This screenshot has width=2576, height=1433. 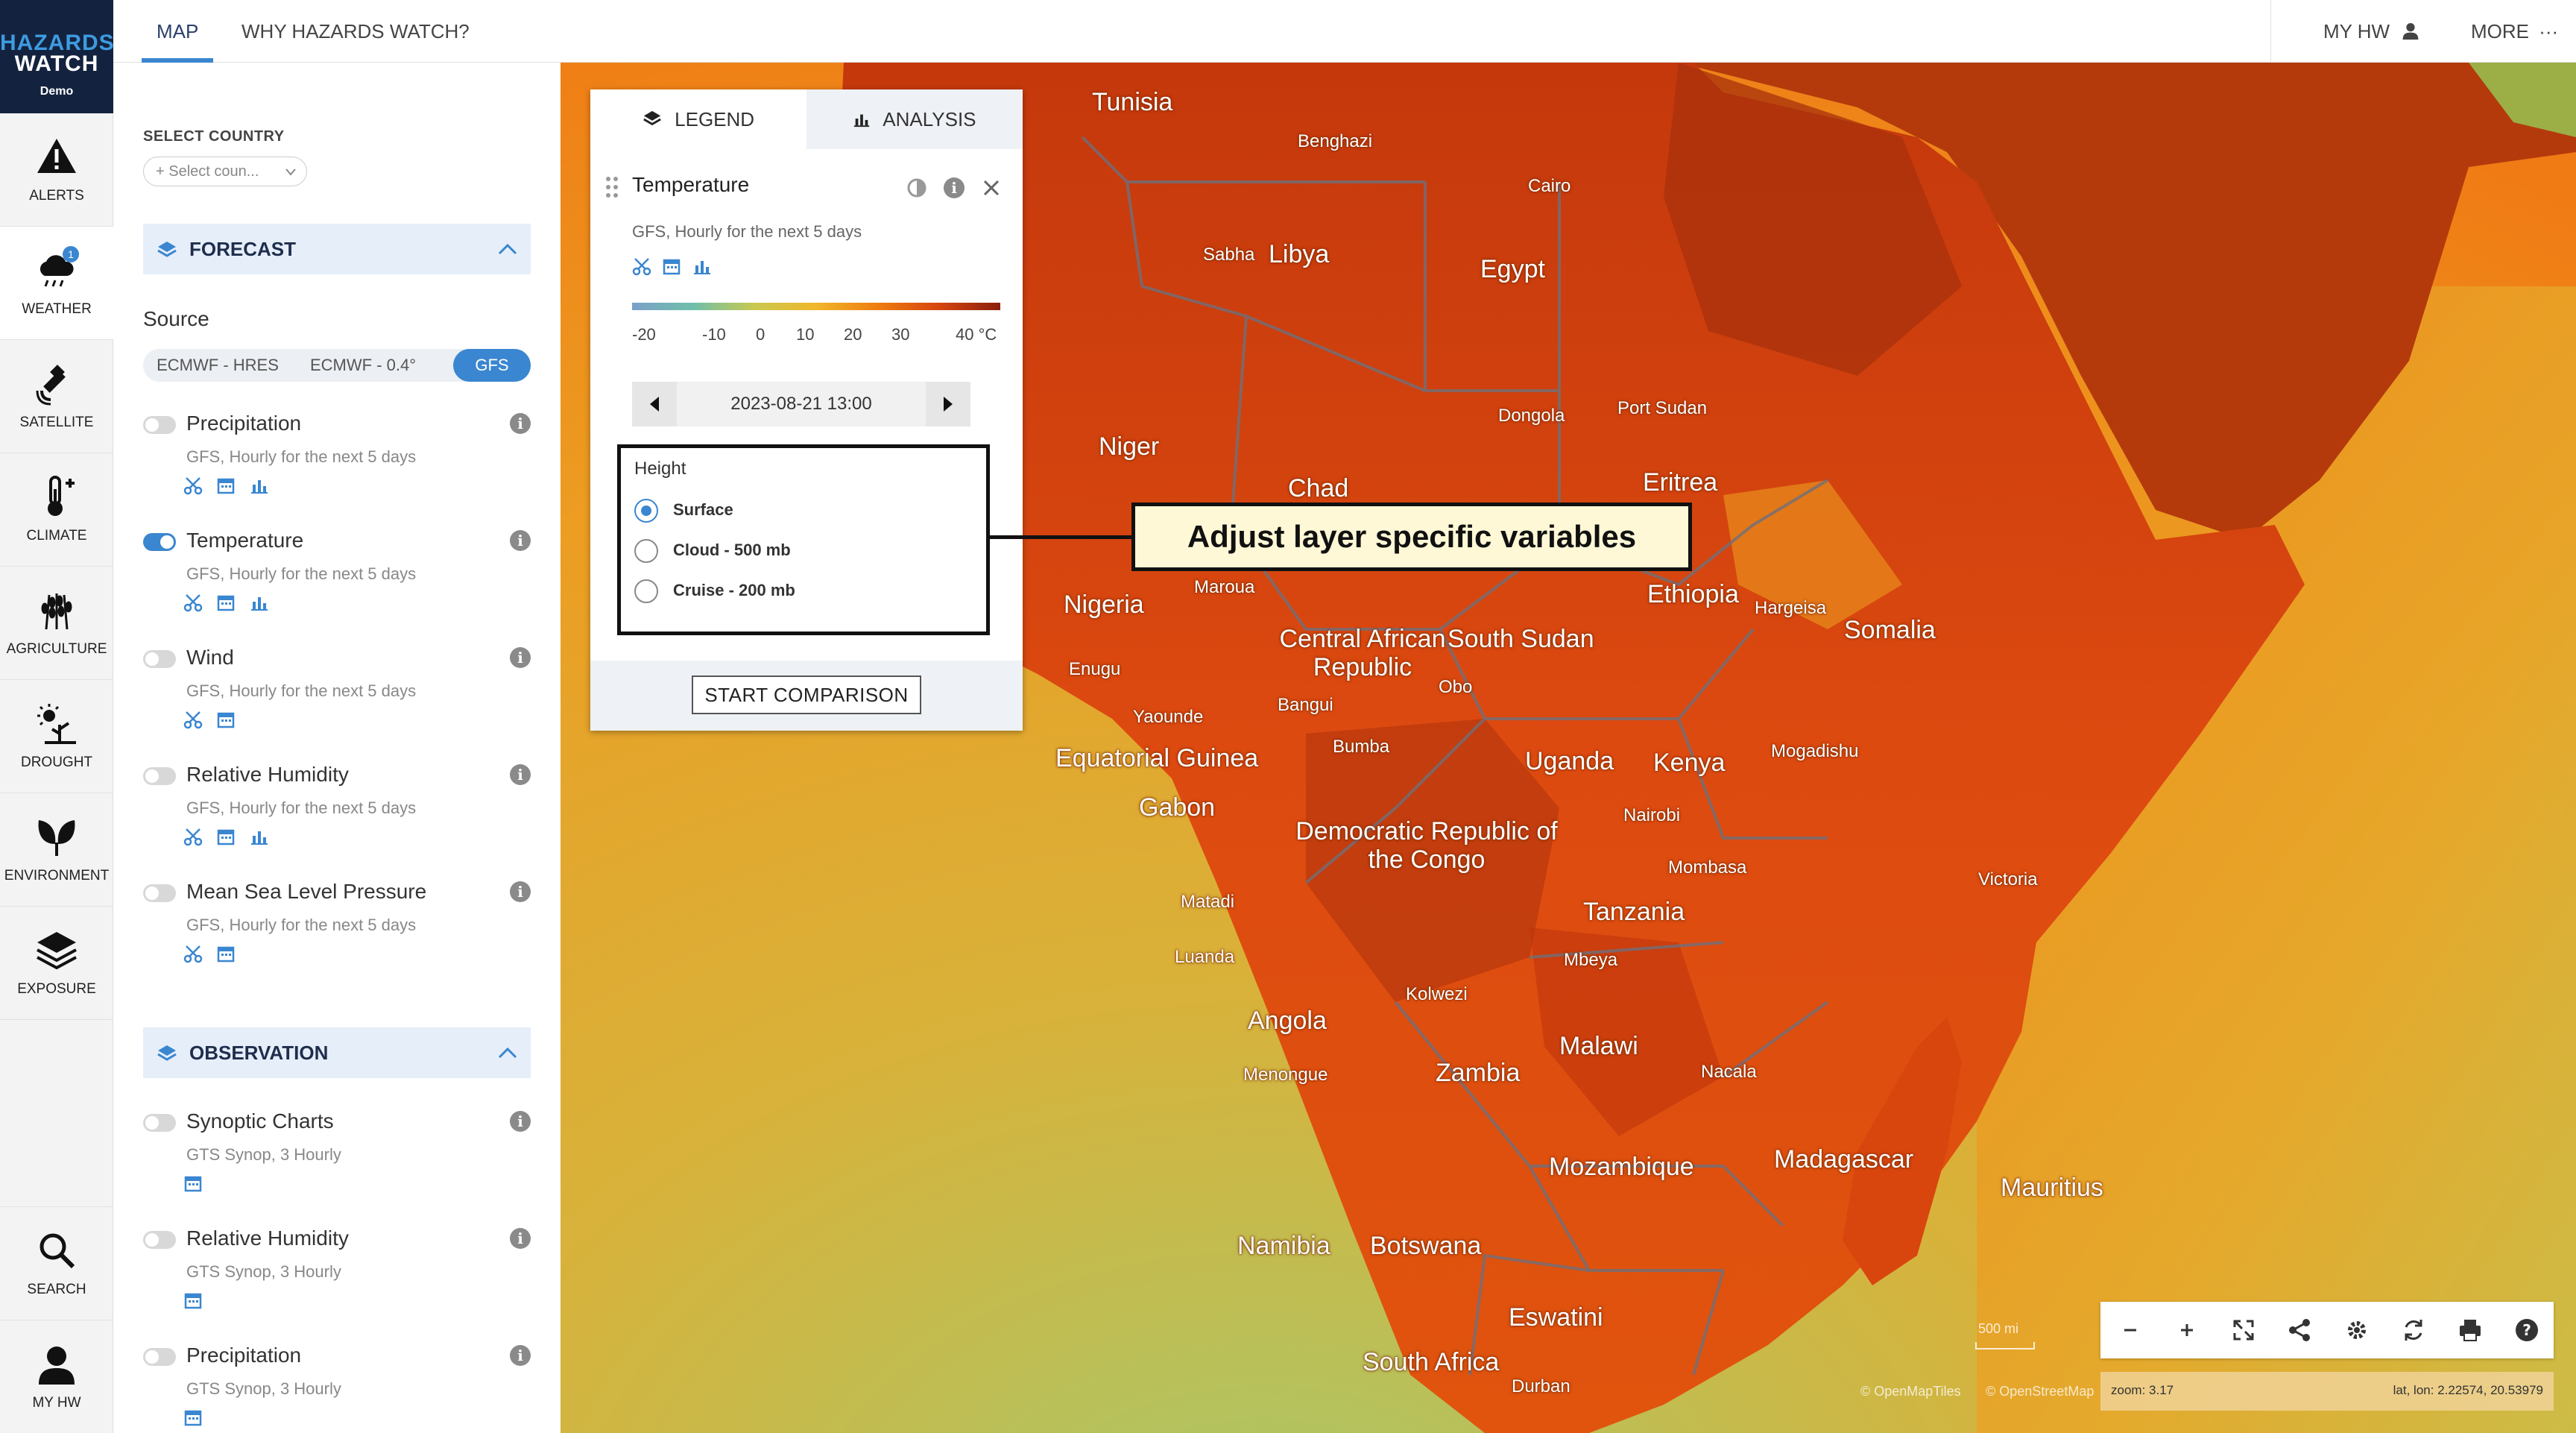 What do you see at coordinates (2470, 1330) in the screenshot?
I see `print-icon` at bounding box center [2470, 1330].